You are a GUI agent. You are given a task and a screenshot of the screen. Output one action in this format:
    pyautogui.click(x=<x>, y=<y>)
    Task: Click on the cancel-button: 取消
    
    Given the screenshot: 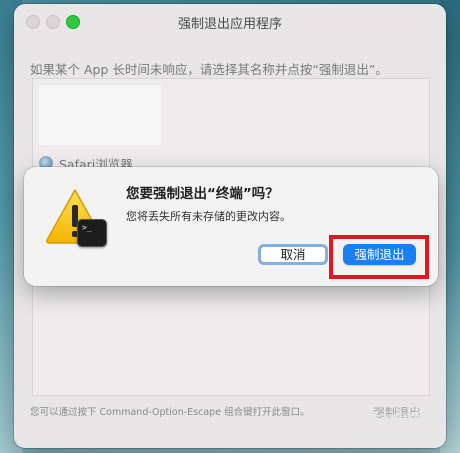 What is the action you would take?
    pyautogui.click(x=293, y=254)
    